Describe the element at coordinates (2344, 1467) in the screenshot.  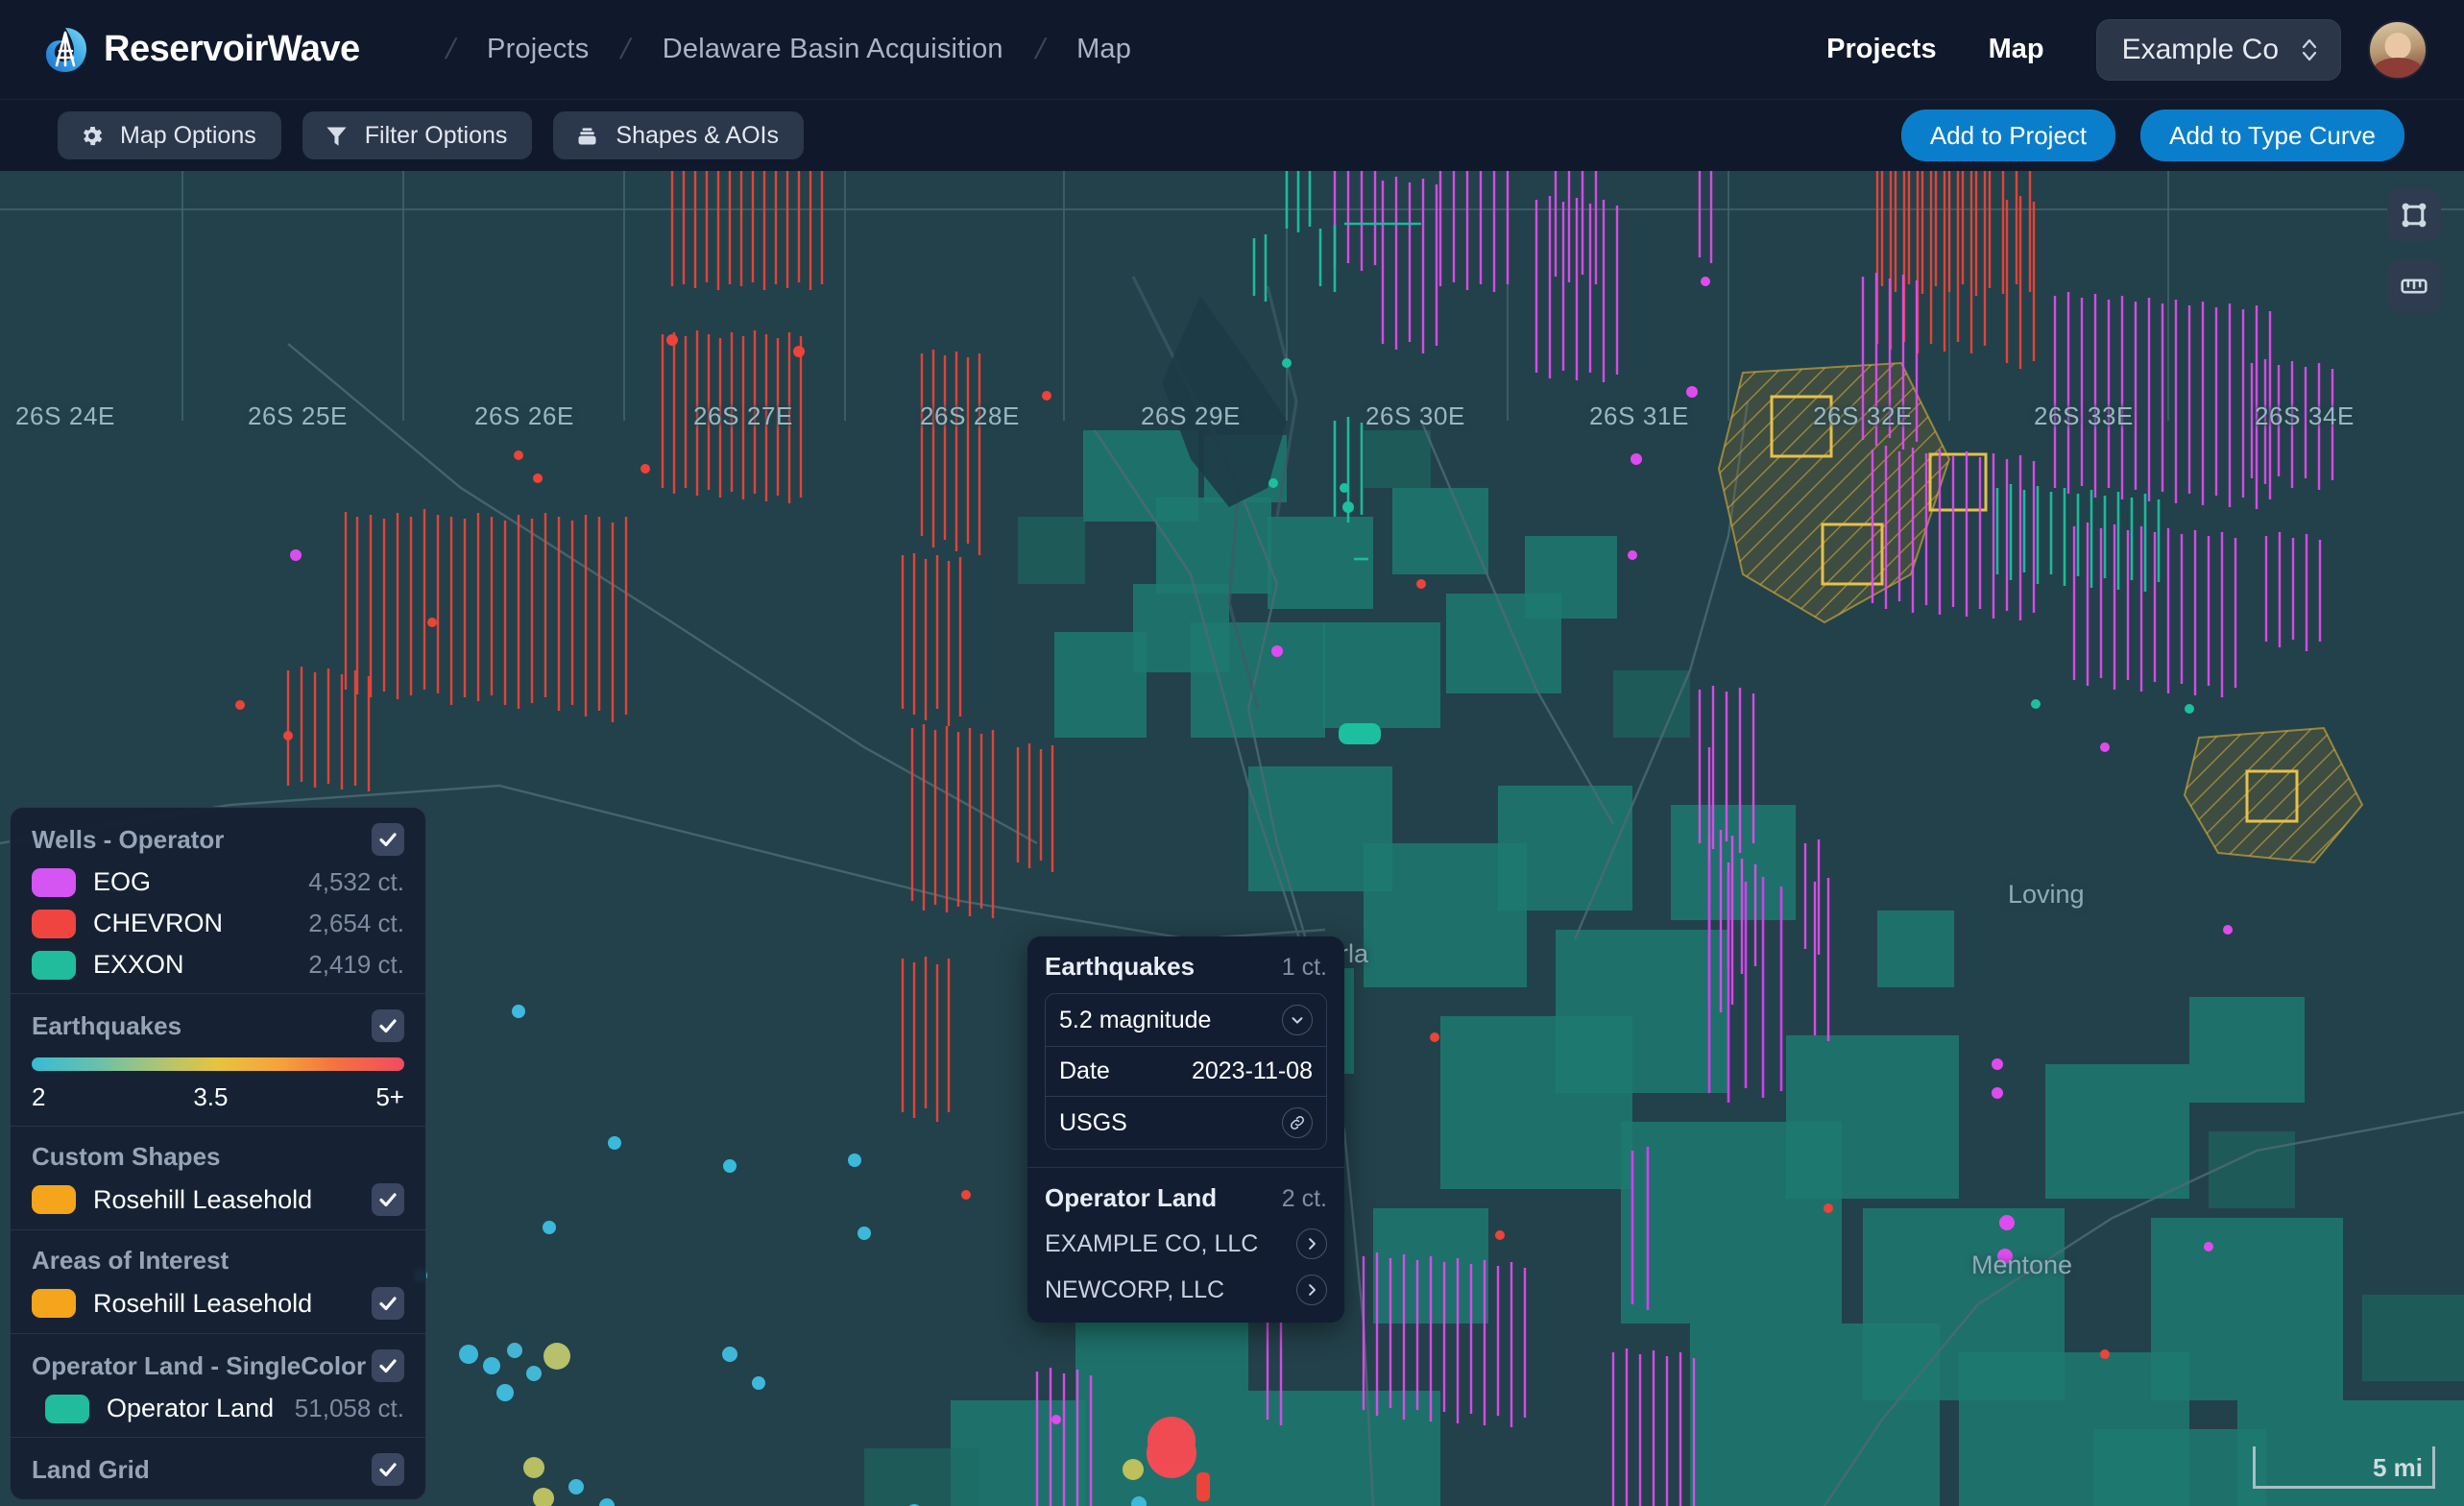
I see `scale-bar: 5 mi` at that location.